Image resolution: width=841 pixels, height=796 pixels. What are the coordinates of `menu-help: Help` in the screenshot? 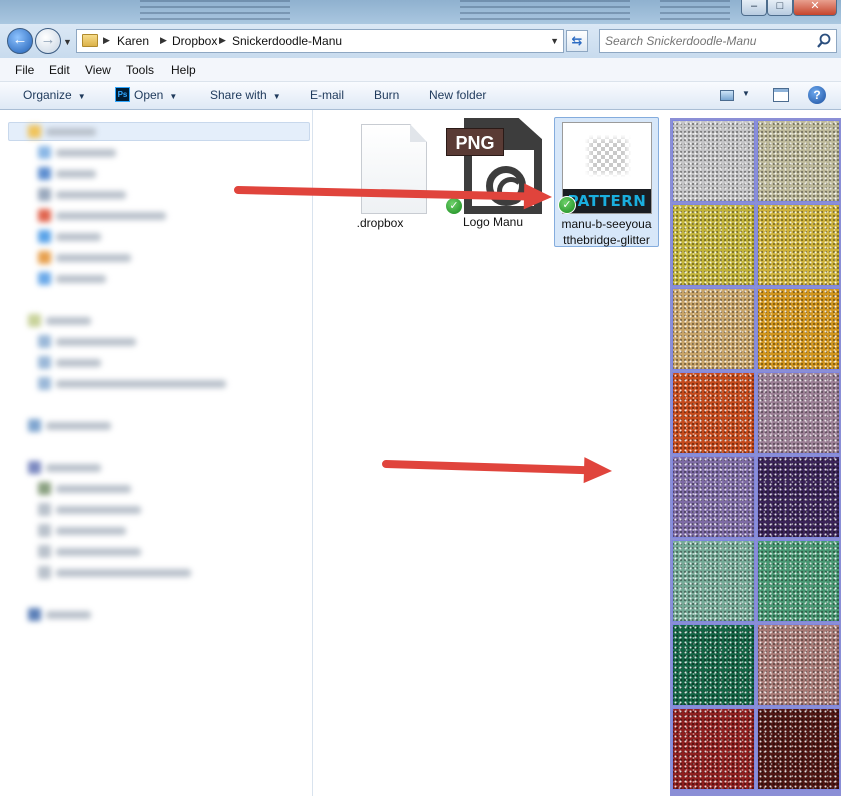 It's located at (183, 70).